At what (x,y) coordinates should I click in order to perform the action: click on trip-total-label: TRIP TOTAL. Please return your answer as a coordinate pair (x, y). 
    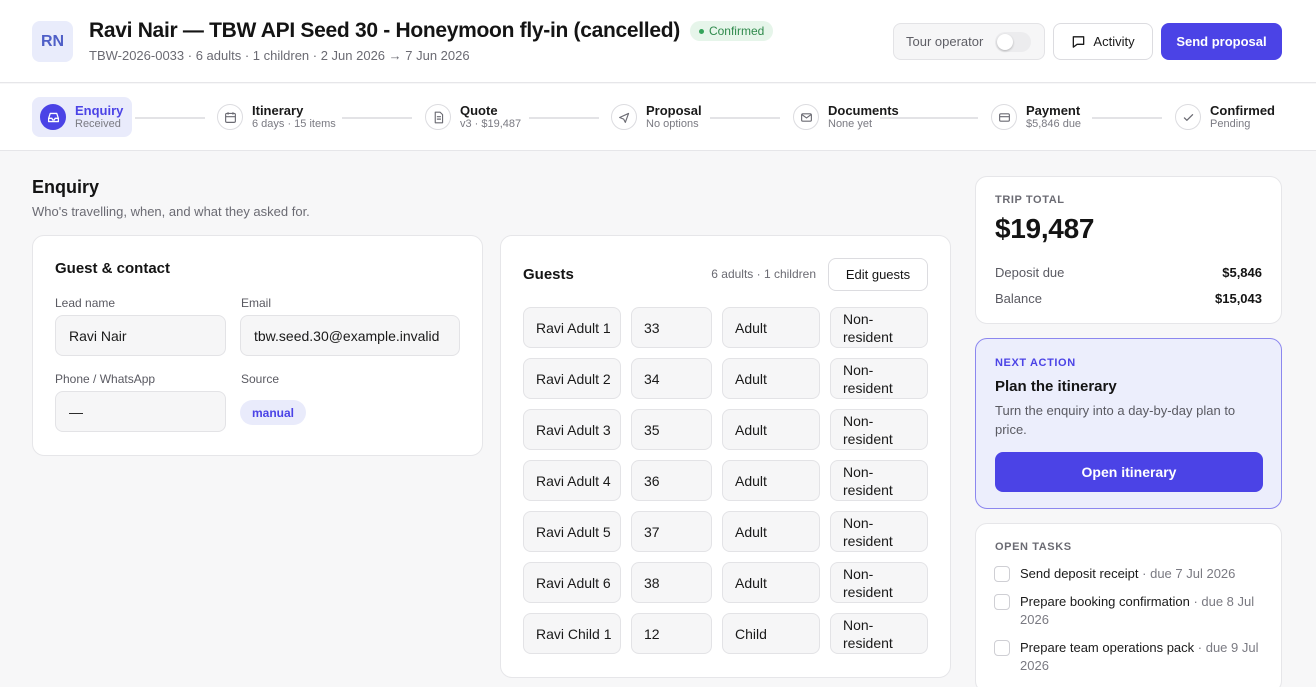
    Looking at the image, I should click on (1030, 200).